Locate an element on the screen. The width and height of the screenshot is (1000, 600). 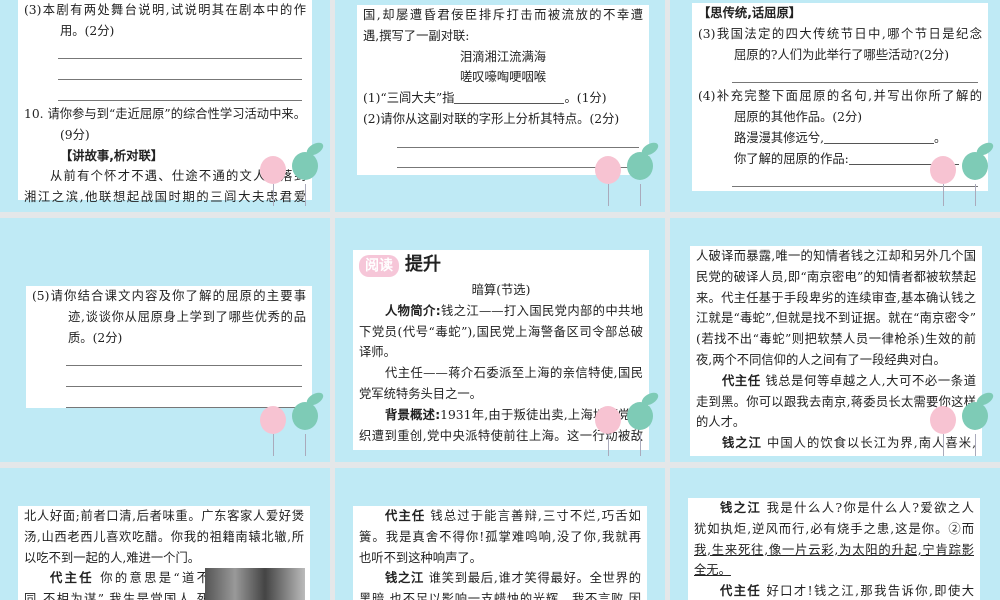
text-line: 代主任 钱总是何等卓越之人,大可不必一条道 is located at coordinates (836, 381).